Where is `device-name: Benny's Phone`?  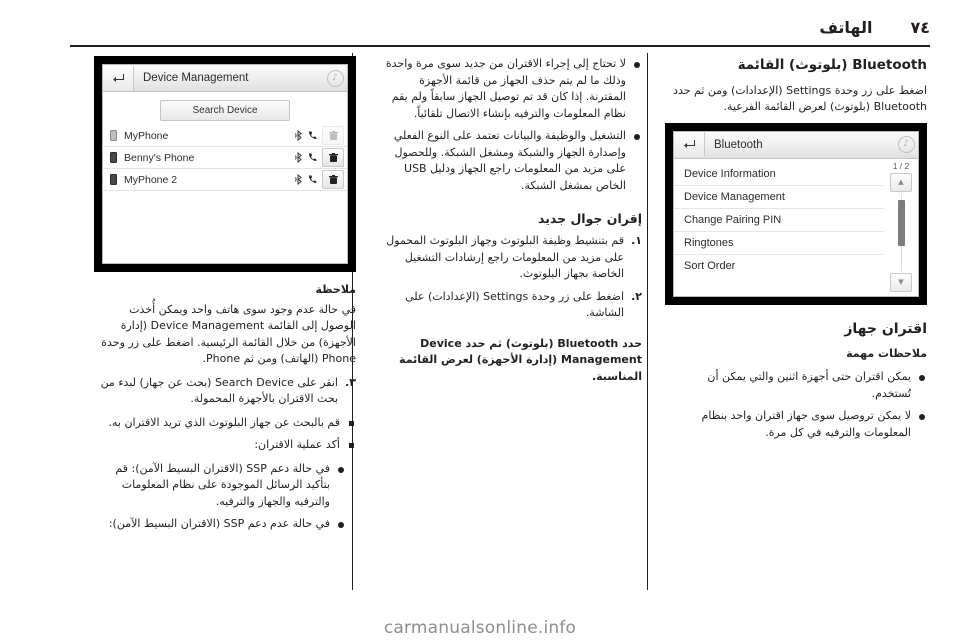
device-name: Benny's Phone is located at coordinates (159, 157).